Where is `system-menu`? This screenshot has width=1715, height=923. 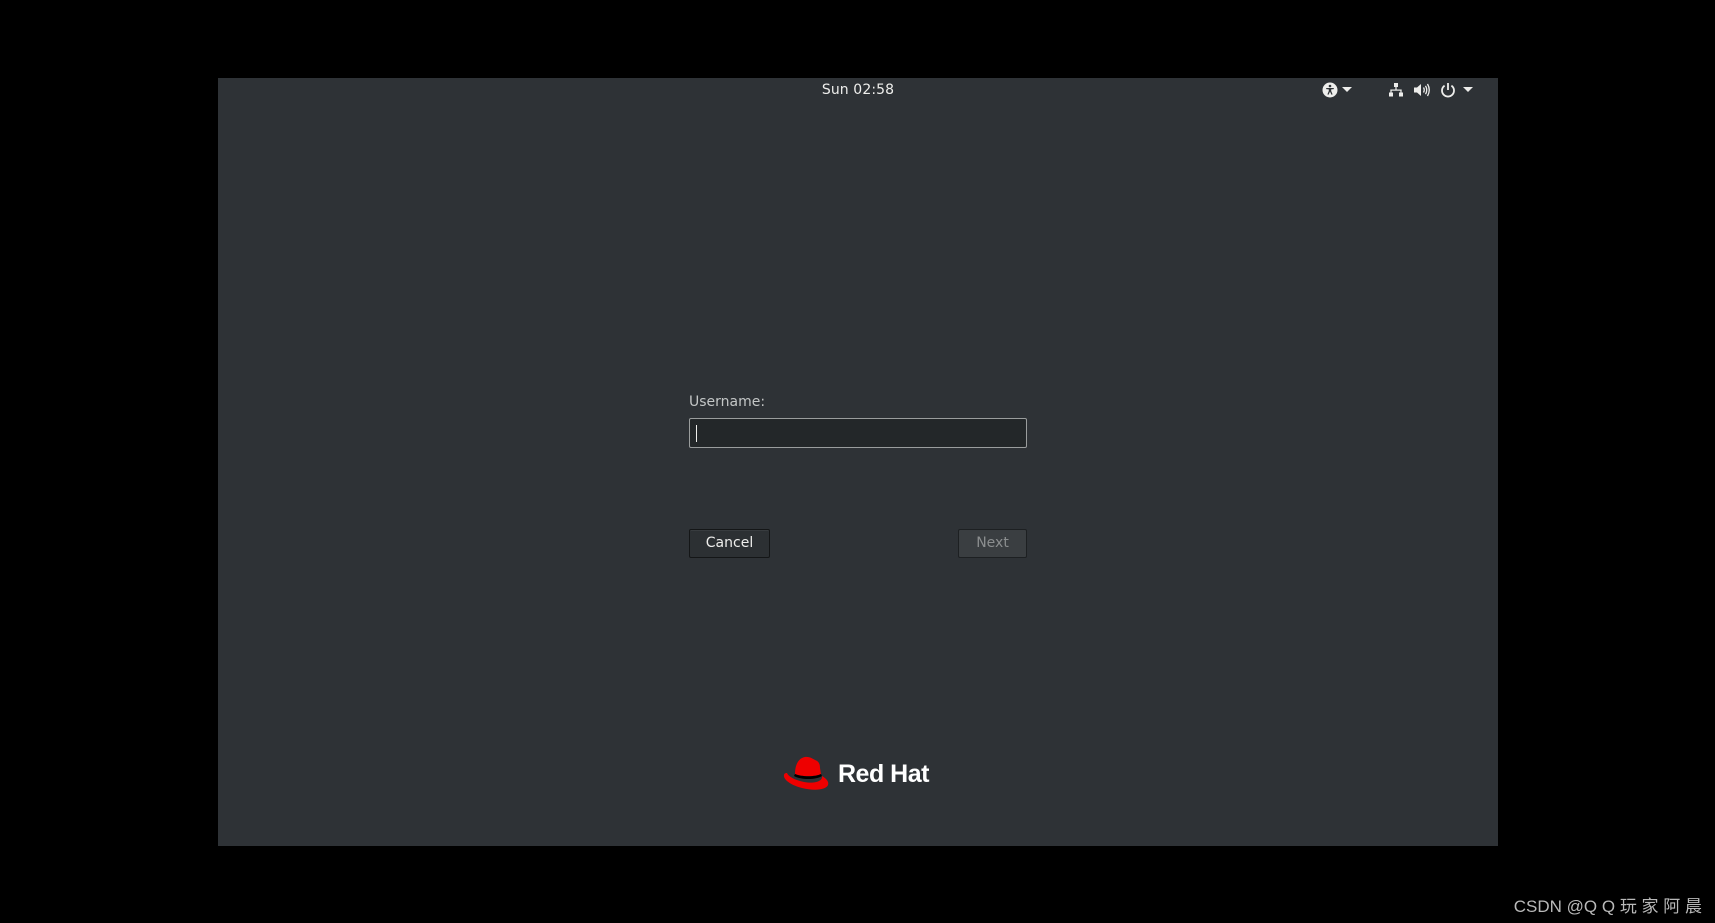
system-menu is located at coordinates (1430, 90).